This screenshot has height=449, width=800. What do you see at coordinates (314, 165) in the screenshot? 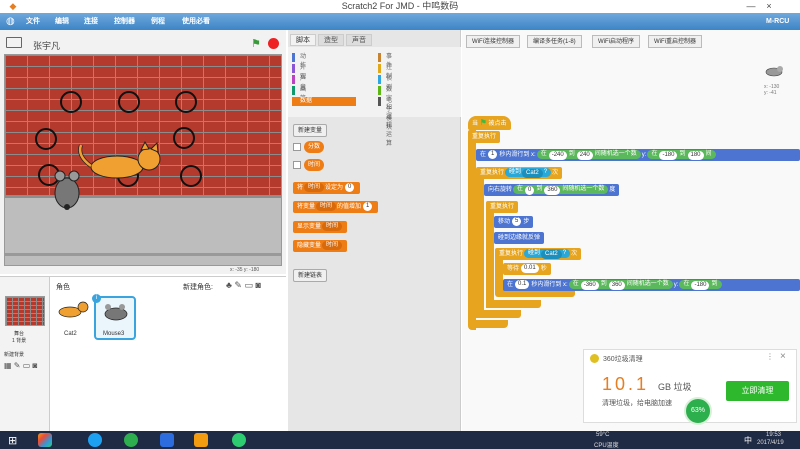
I see `var-time: 时间` at bounding box center [314, 165].